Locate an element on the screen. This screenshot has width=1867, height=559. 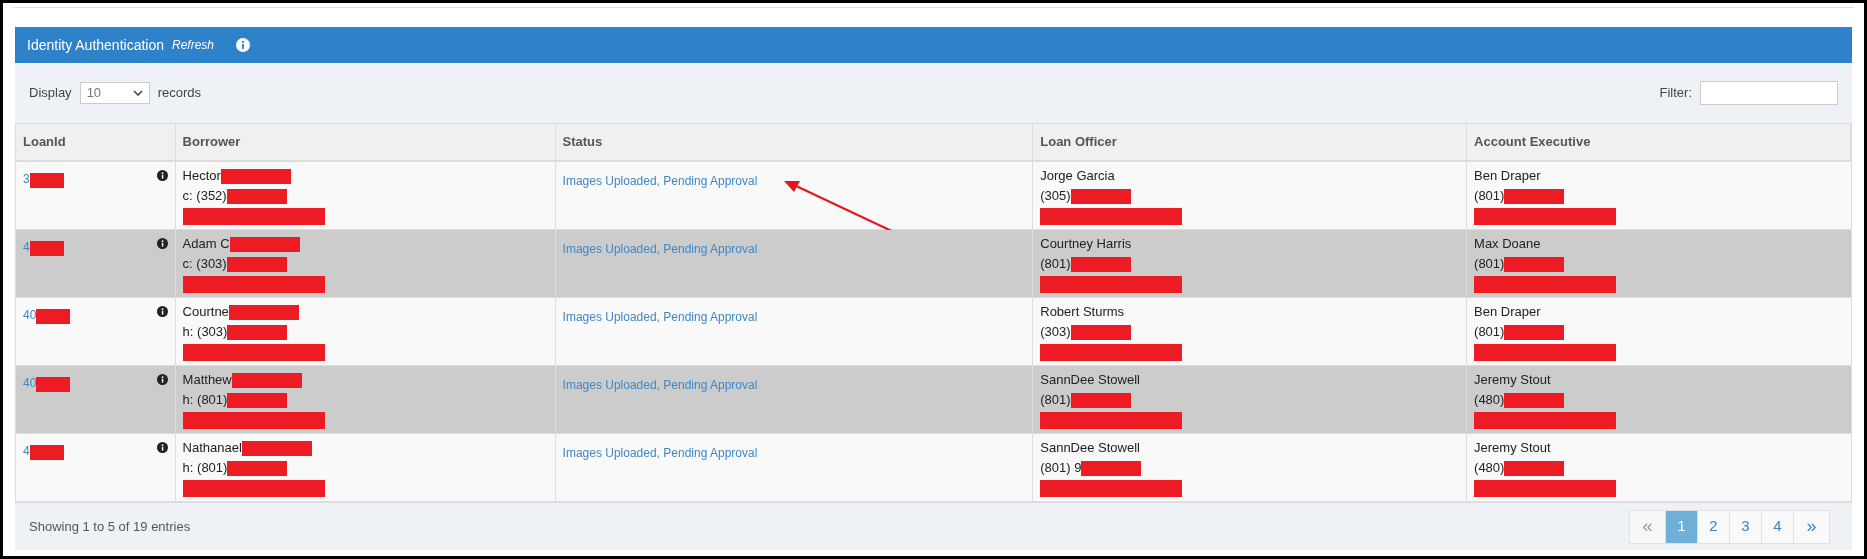
person-name: Max Doane is located at coordinates (1507, 244).